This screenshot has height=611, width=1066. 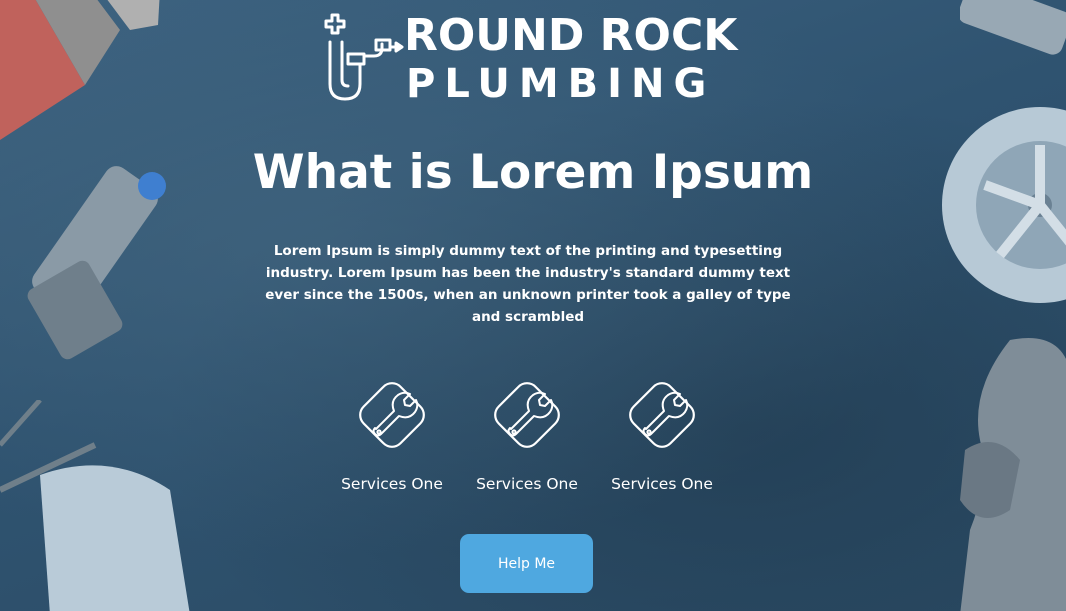 What do you see at coordinates (1013, 27) in the screenshot?
I see `fitting-image` at bounding box center [1013, 27].